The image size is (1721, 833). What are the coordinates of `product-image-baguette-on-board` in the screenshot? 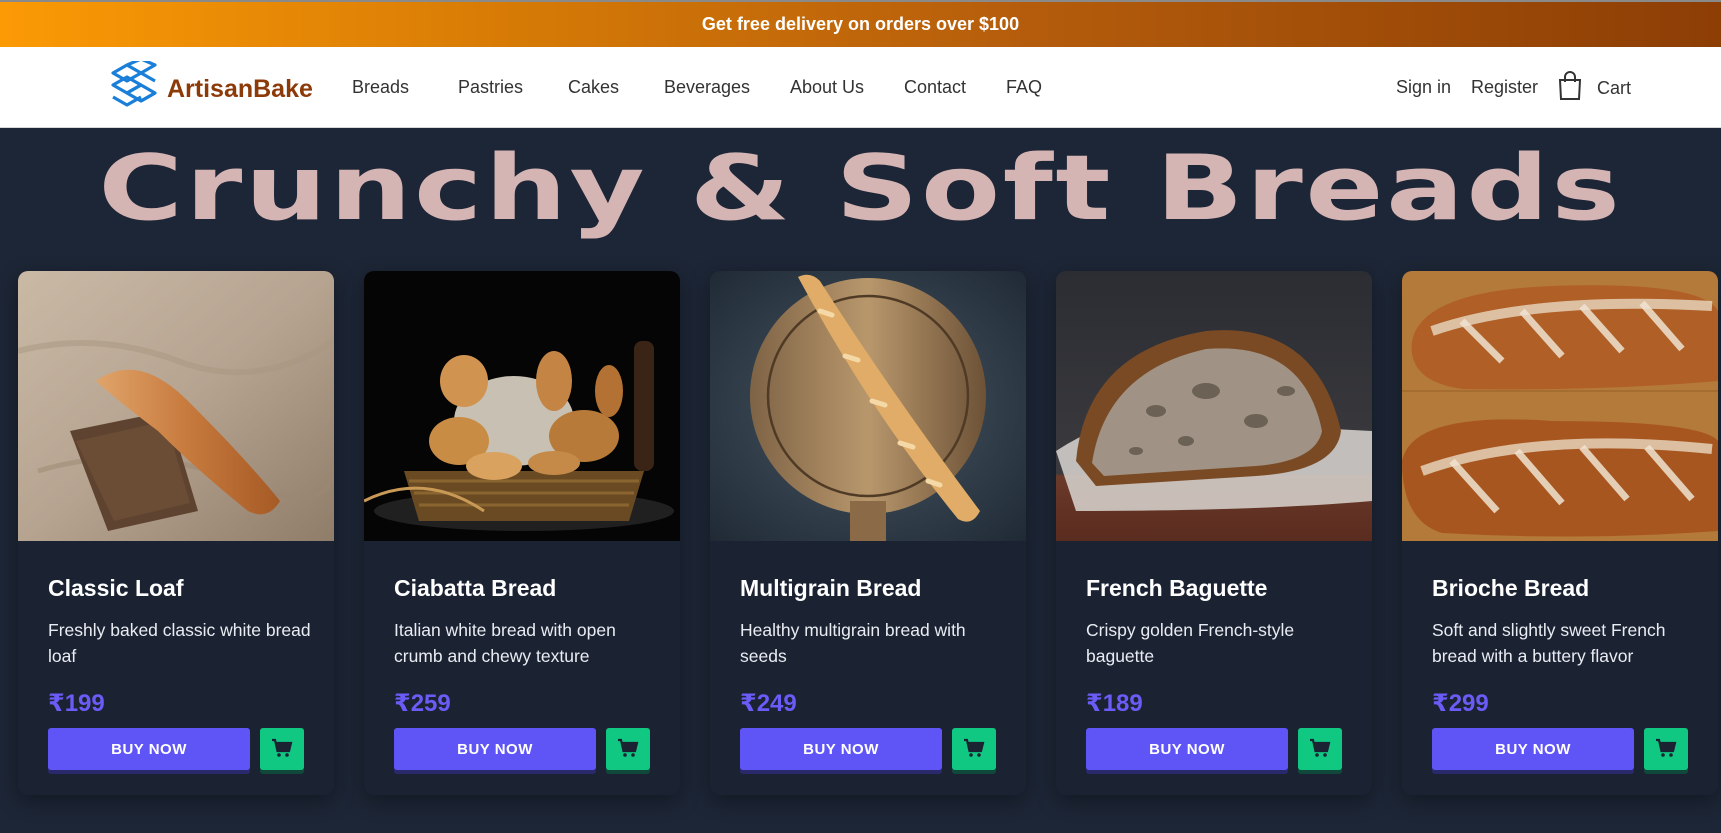 It's located at (868, 406).